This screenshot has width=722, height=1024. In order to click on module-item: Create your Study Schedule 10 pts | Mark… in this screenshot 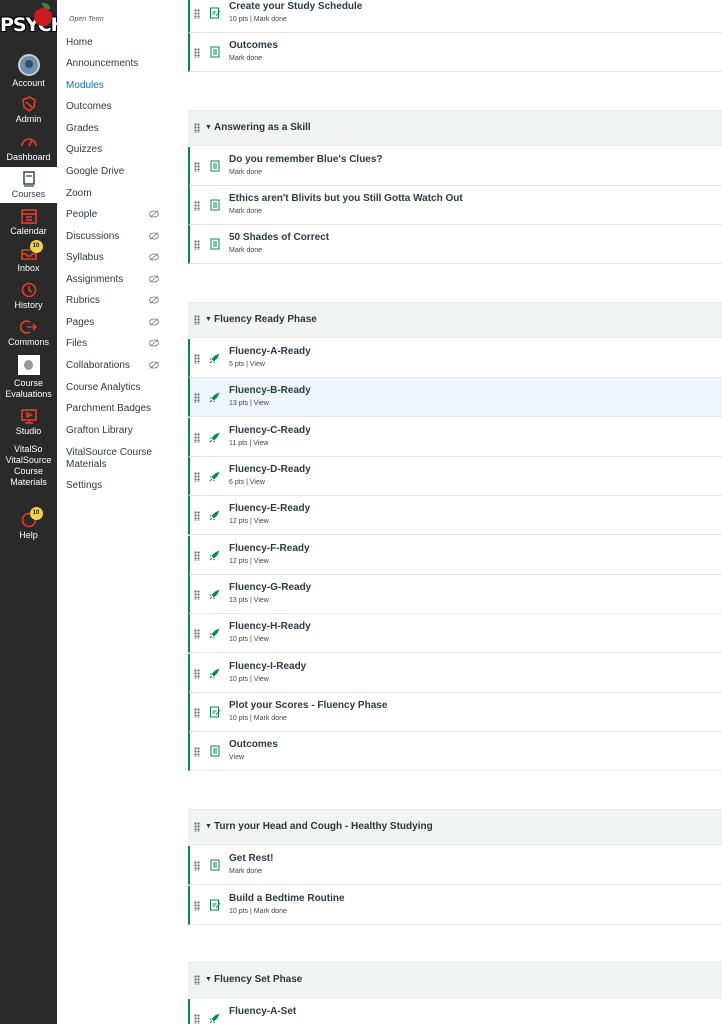, I will do `click(455, 16)`.